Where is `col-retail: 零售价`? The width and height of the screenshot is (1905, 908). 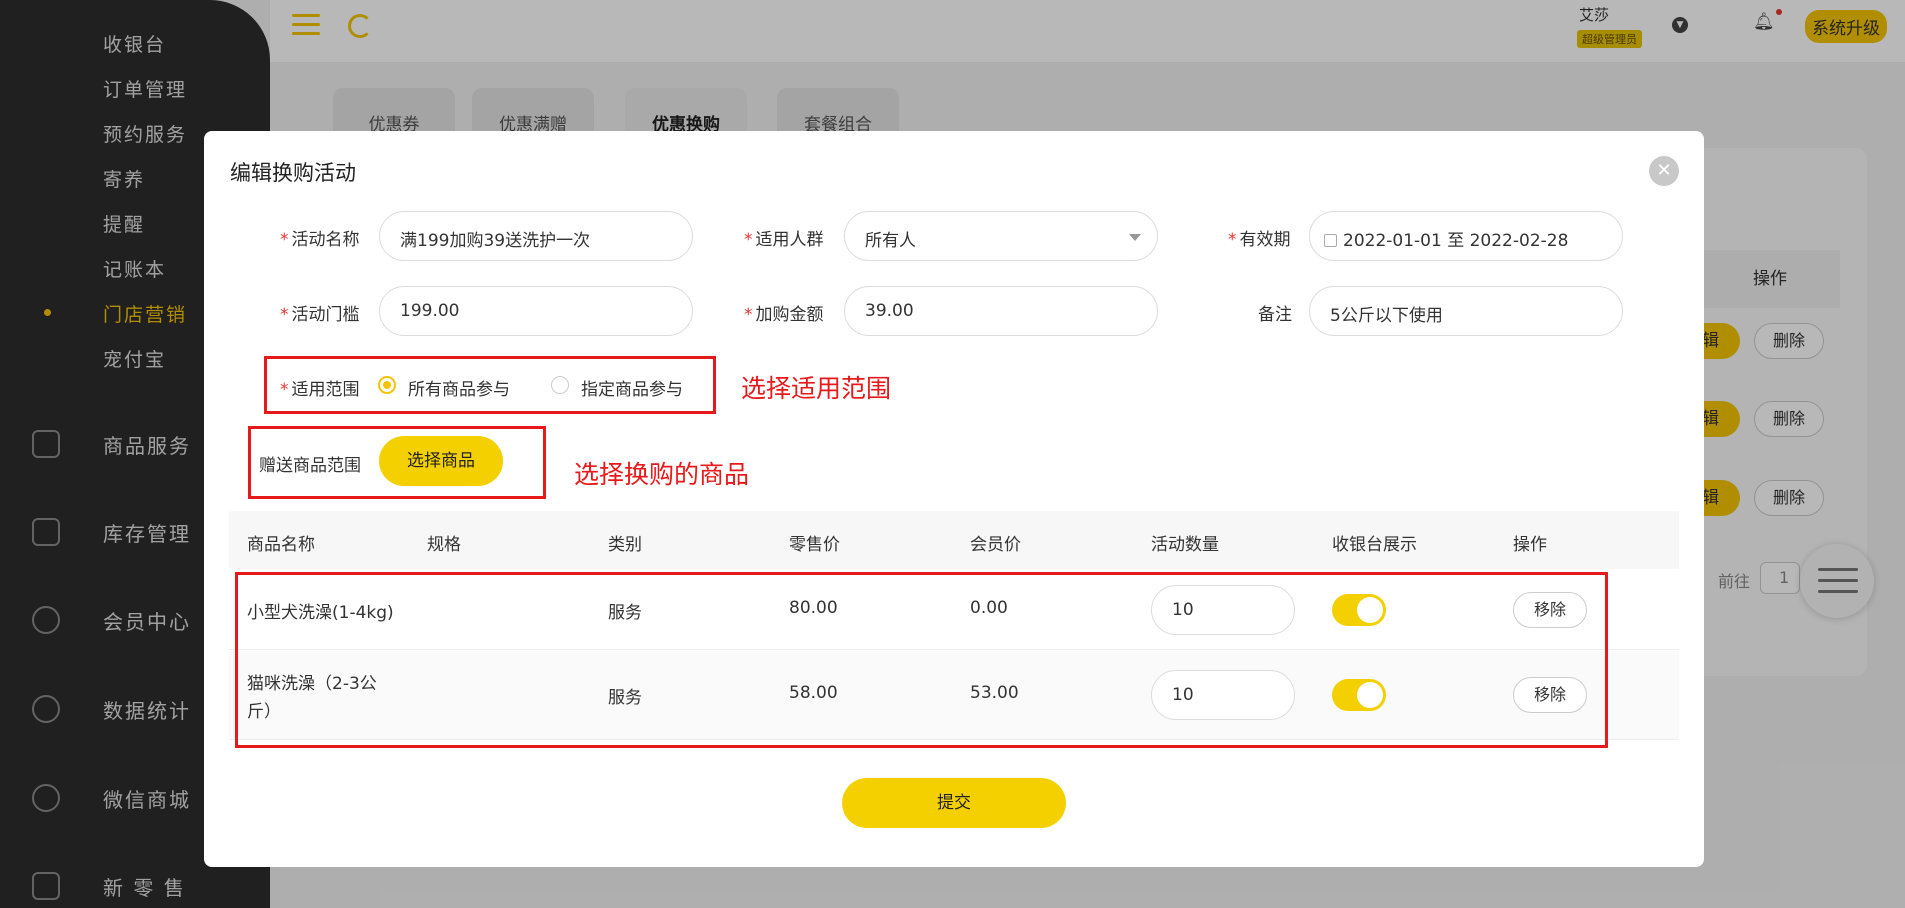 col-retail: 零售价 is located at coordinates (814, 545).